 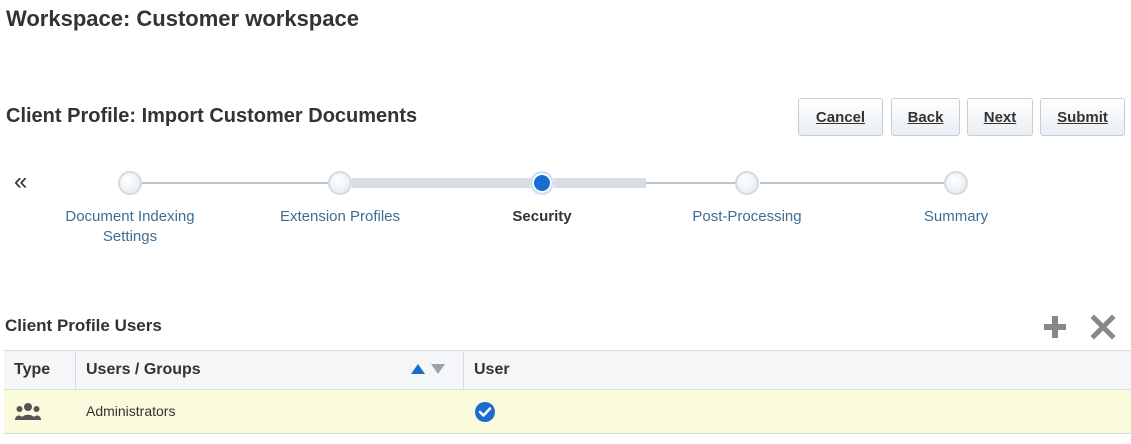 I want to click on x-icon, so click(x=1103, y=327).